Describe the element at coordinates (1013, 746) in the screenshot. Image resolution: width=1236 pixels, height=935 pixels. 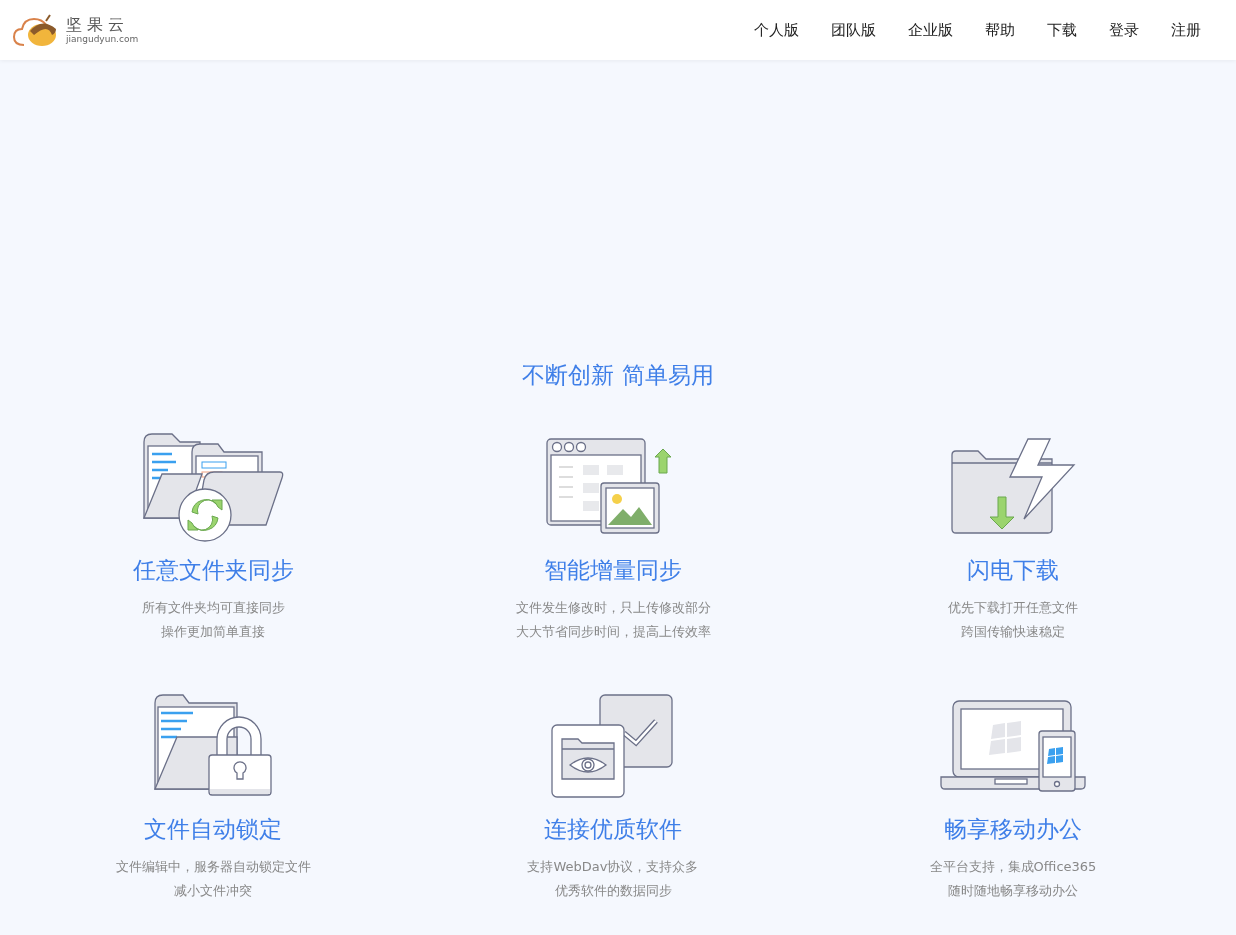
I see `laptop-phone-icon` at that location.